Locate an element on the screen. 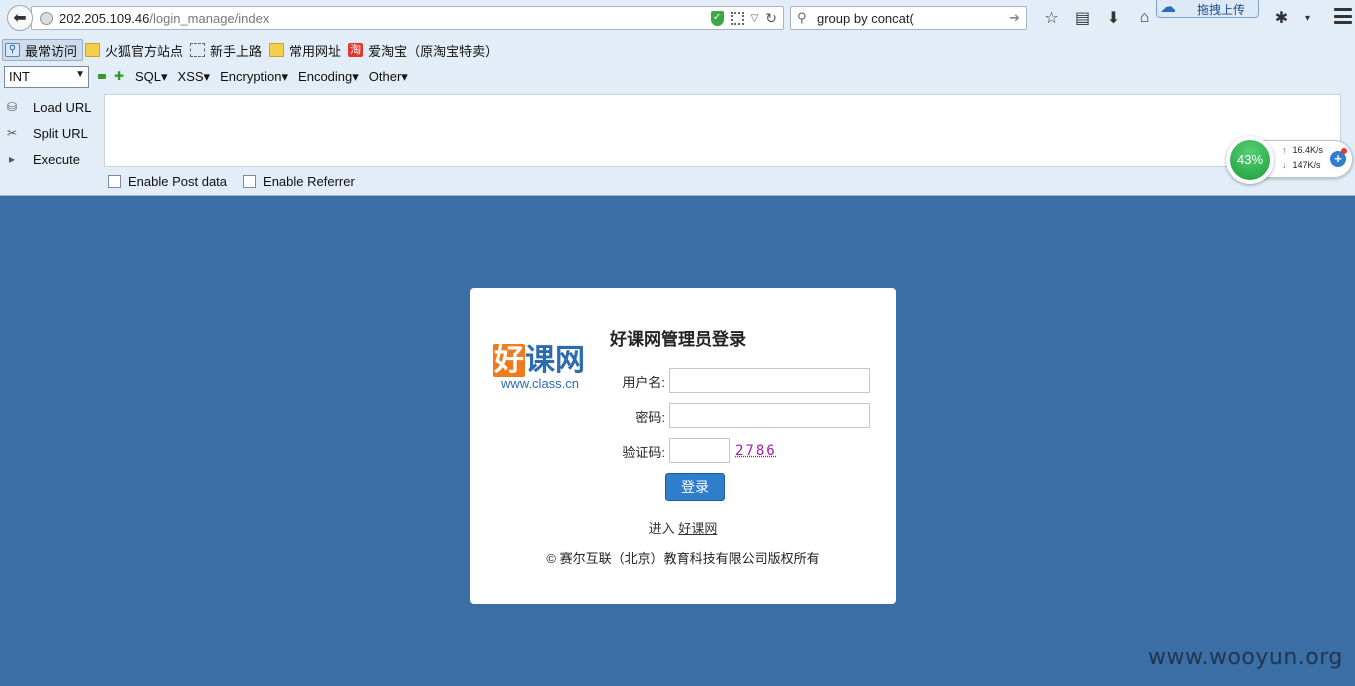 The height and width of the screenshot is (686, 1355). username-field is located at coordinates (769, 380).